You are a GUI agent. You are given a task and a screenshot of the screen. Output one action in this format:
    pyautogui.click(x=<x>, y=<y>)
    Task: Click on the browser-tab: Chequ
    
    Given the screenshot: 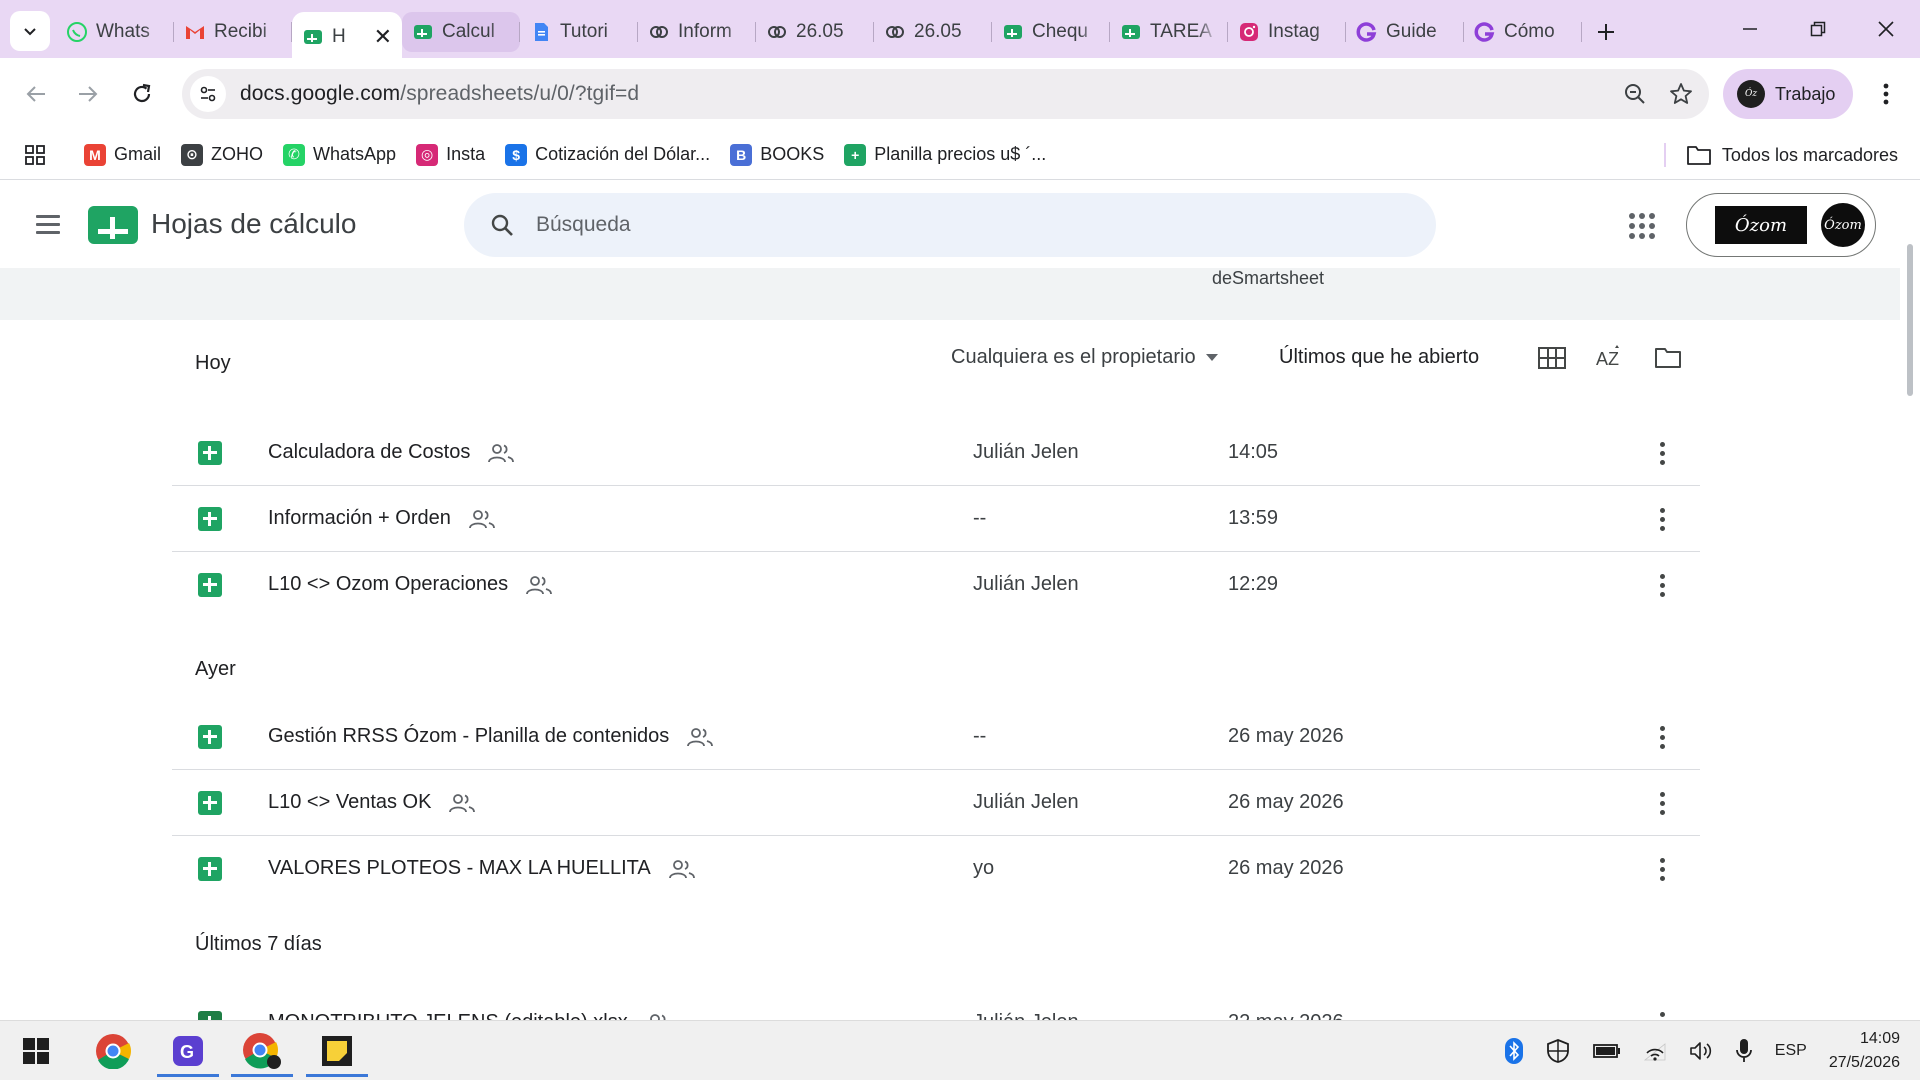 What is the action you would take?
    pyautogui.click(x=1051, y=32)
    